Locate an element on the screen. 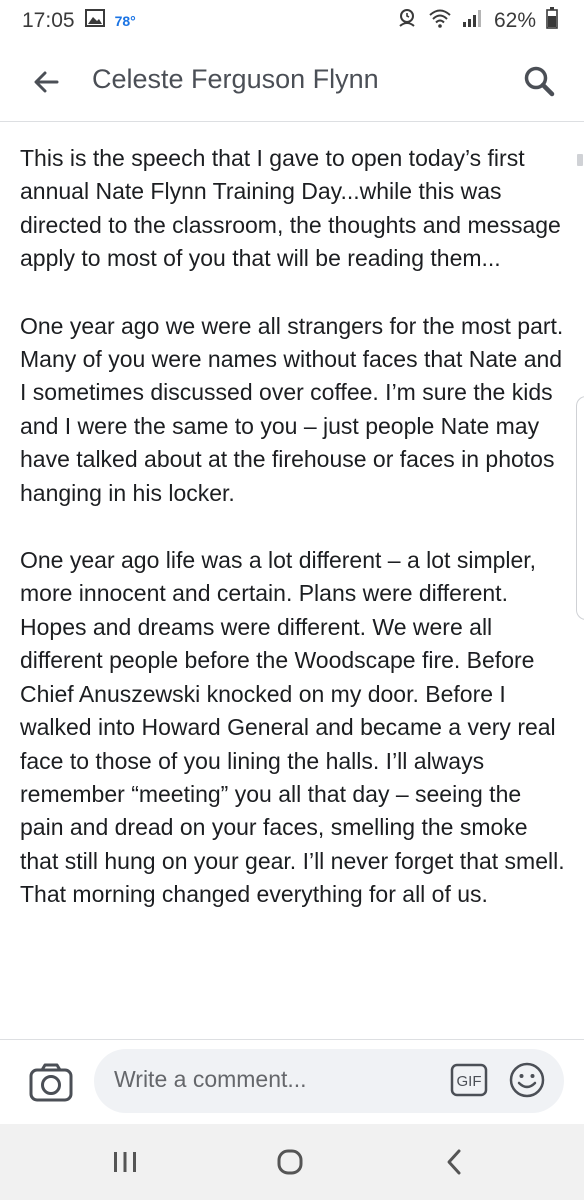 This screenshot has width=584, height=1200. status-battery: 62% is located at coordinates (514, 20).